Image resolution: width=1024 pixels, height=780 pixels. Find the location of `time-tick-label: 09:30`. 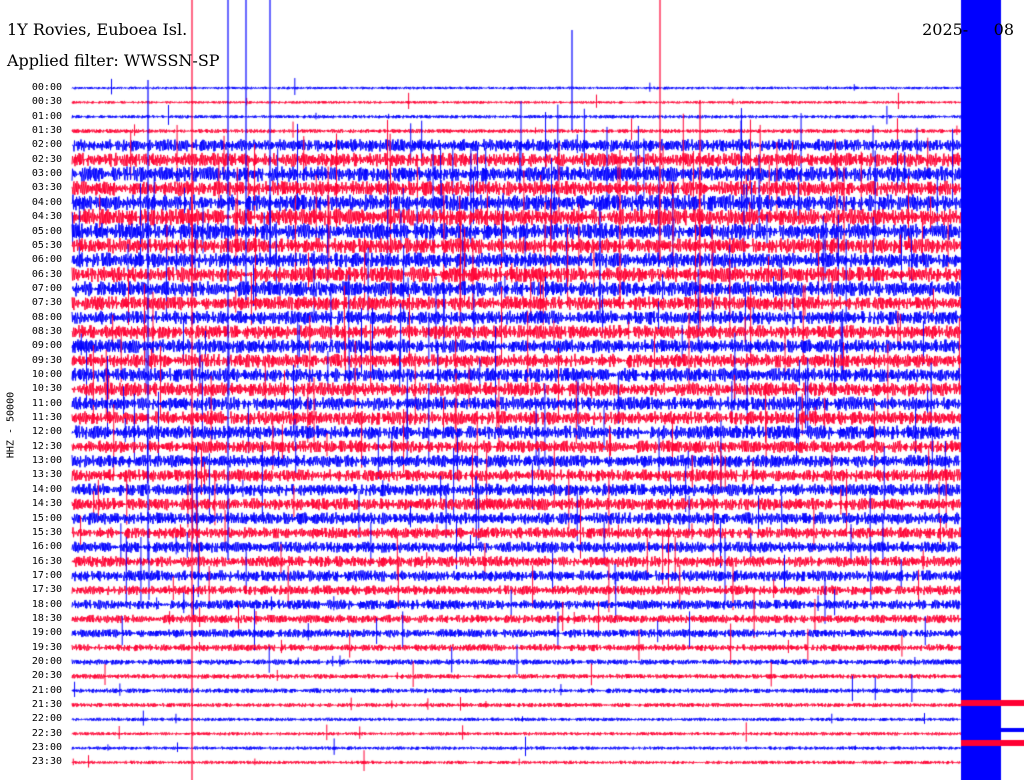

time-tick-label: 09:30 is located at coordinates (46, 360).